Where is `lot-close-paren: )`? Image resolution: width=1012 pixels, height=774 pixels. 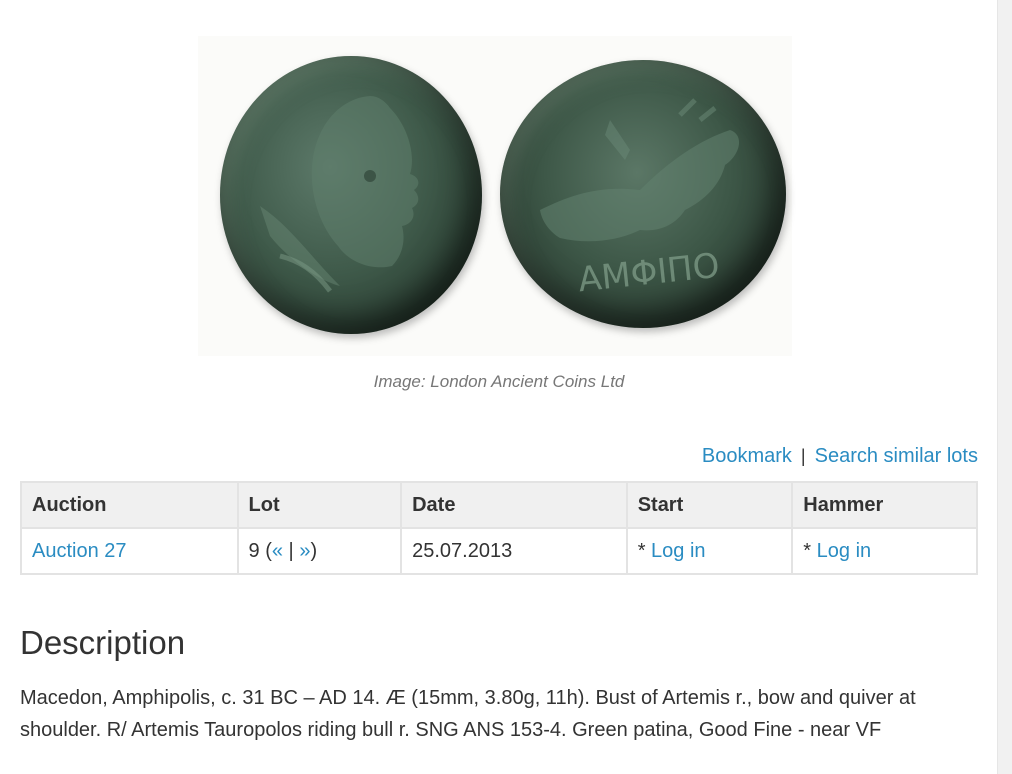
lot-close-paren: ) is located at coordinates (314, 550).